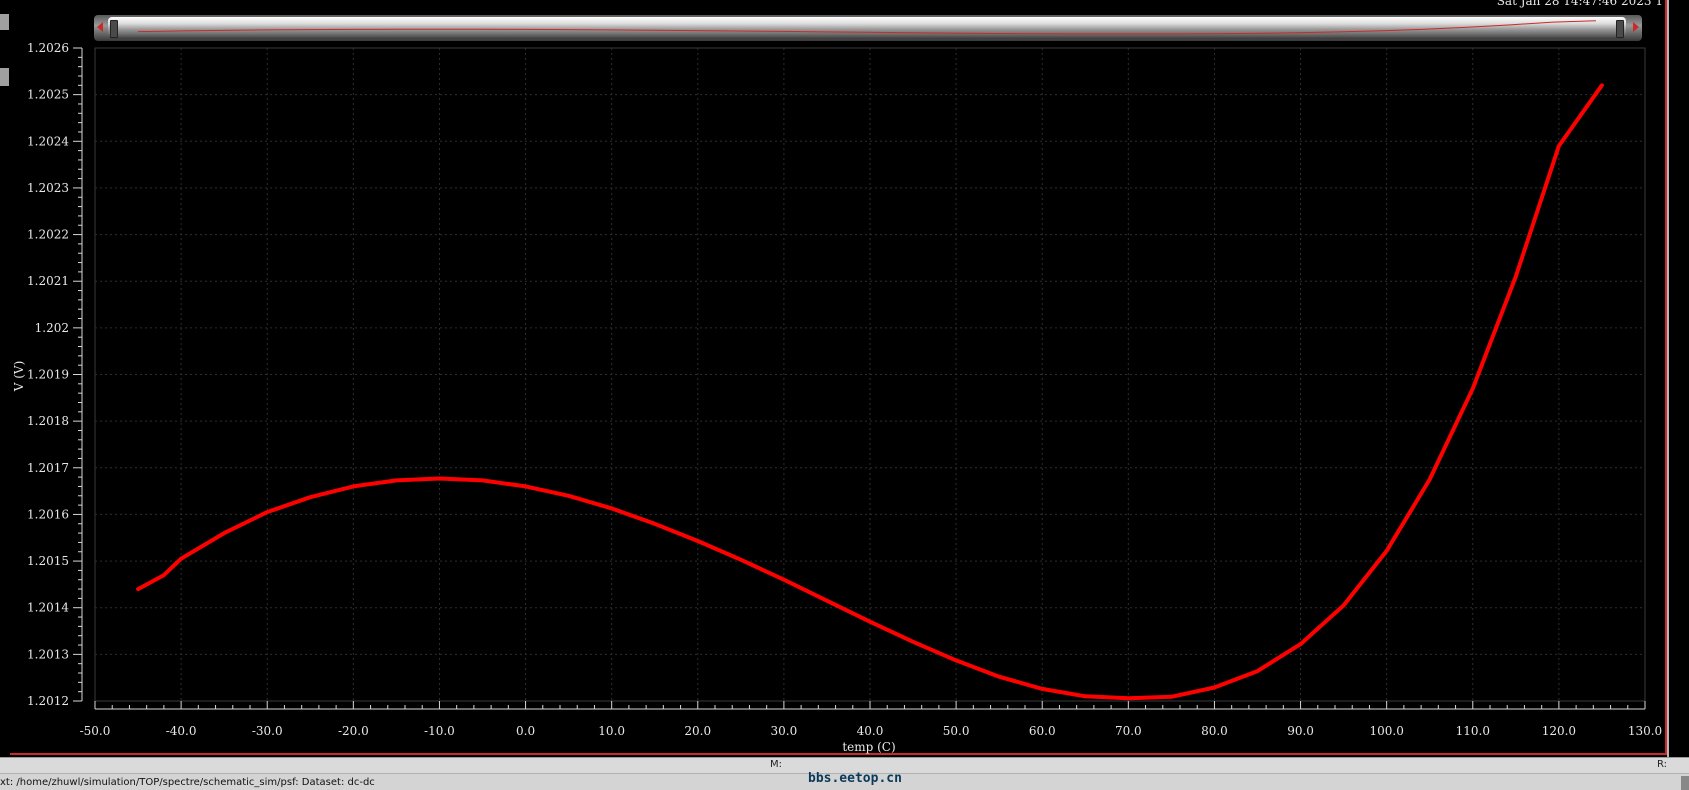 The width and height of the screenshot is (1689, 790). I want to click on y-tick-label: 1.2012, so click(48, 701).